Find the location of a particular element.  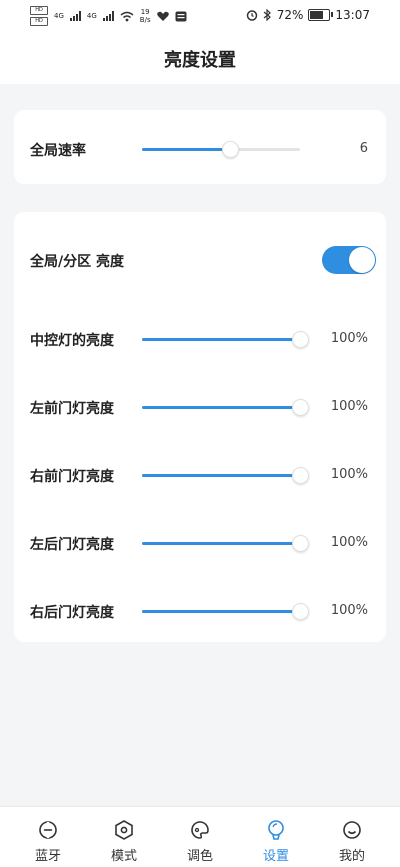

slider-row-rear-left: 左后门灯亮度 100% is located at coordinates (200, 543).